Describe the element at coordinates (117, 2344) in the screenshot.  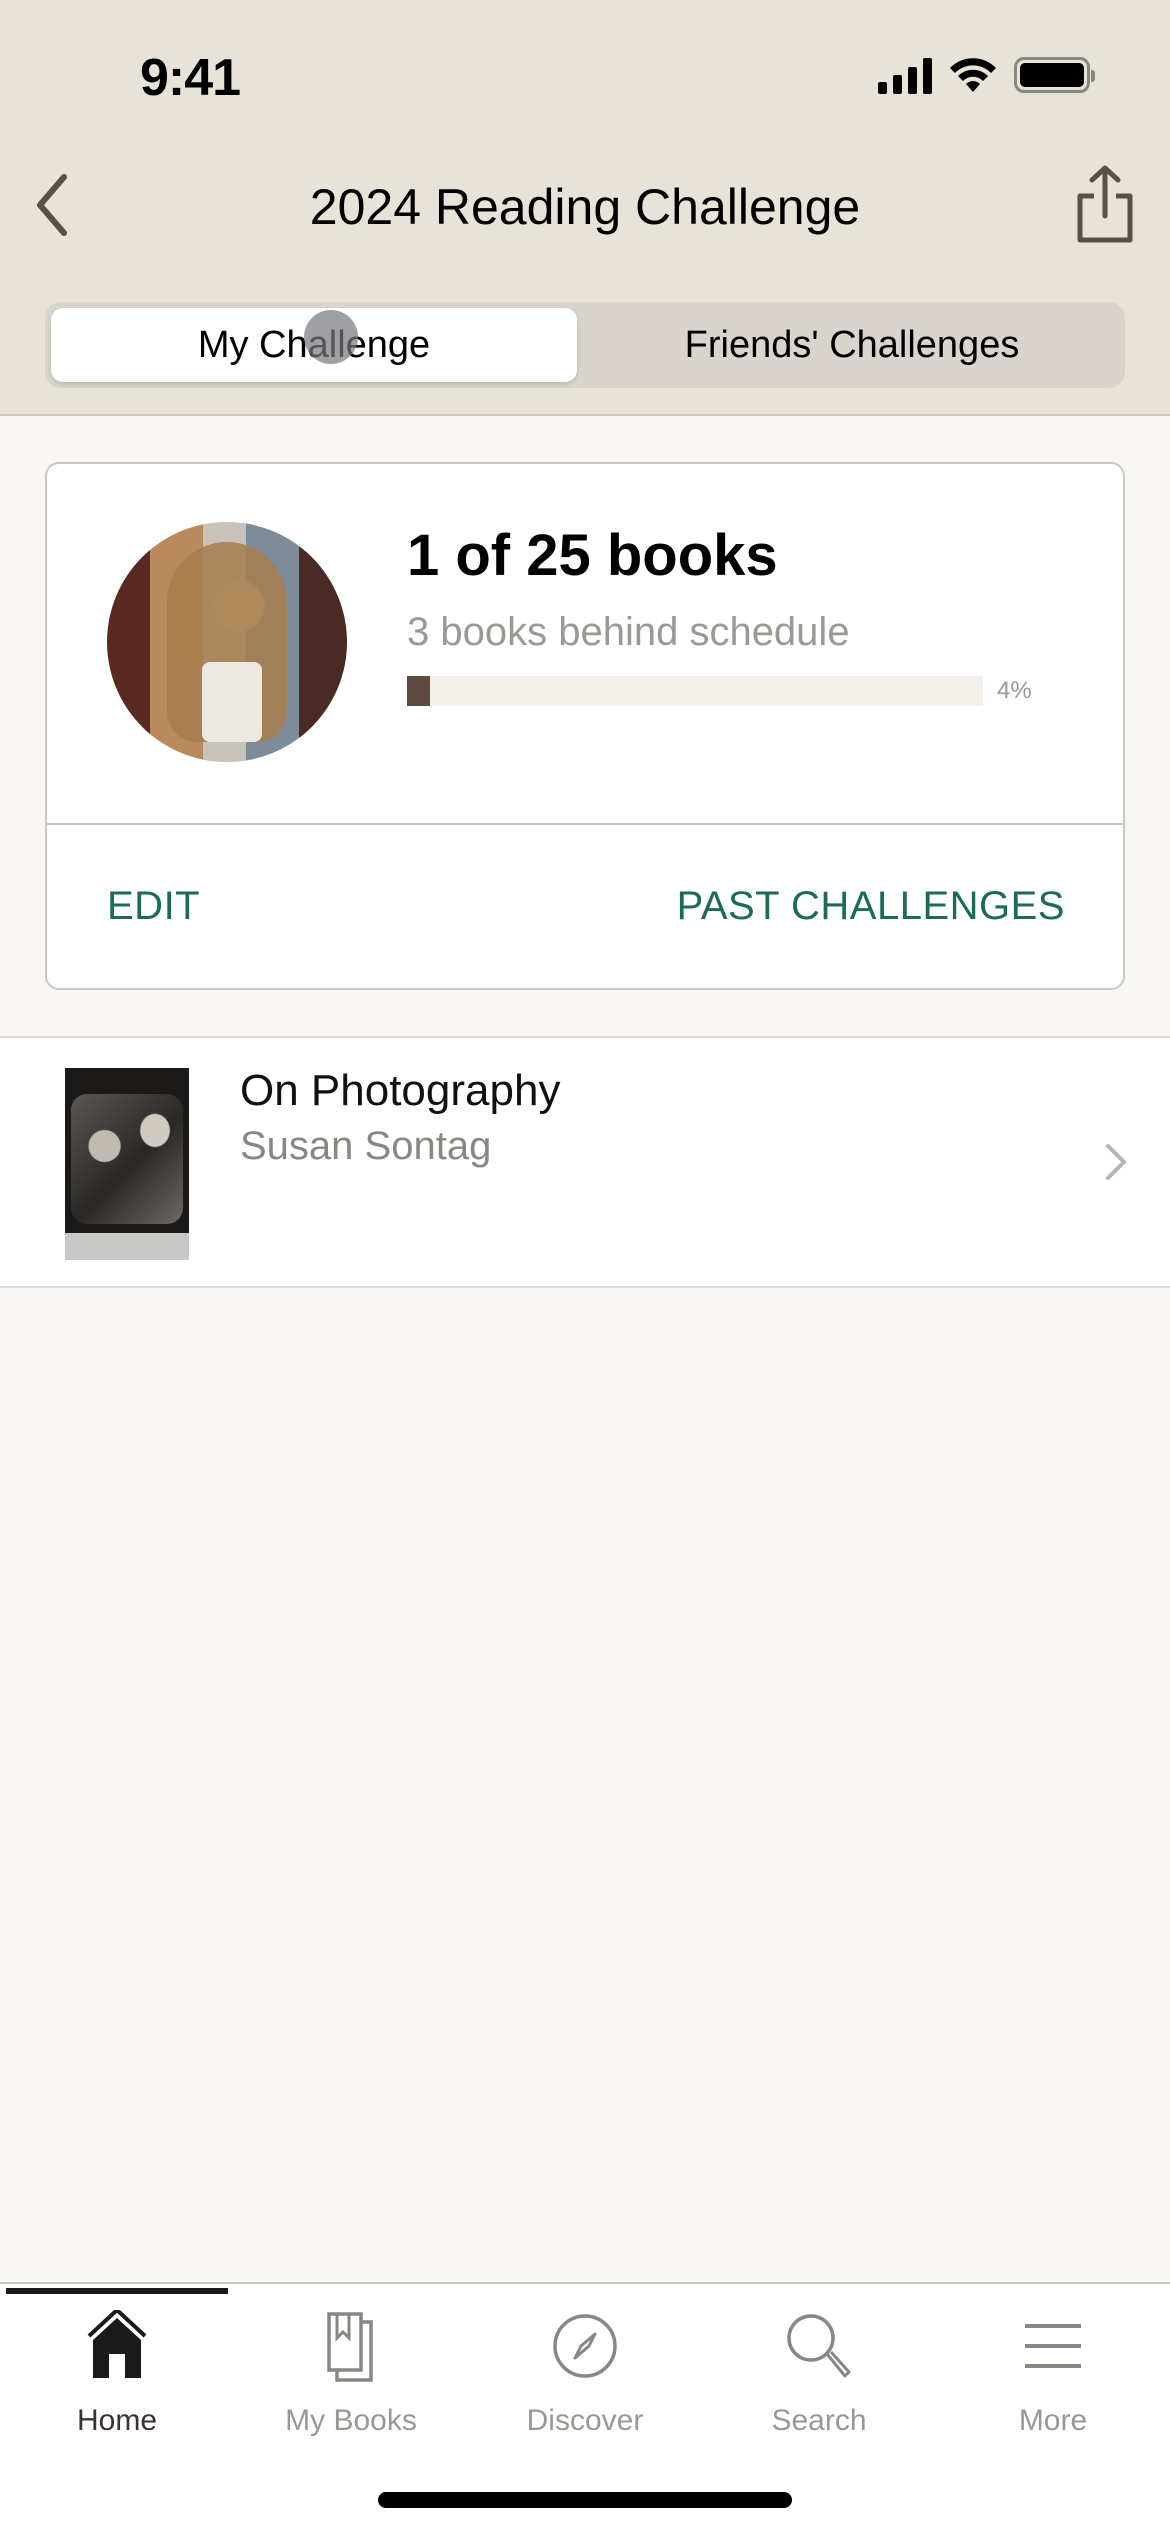
I see `home-icon` at that location.